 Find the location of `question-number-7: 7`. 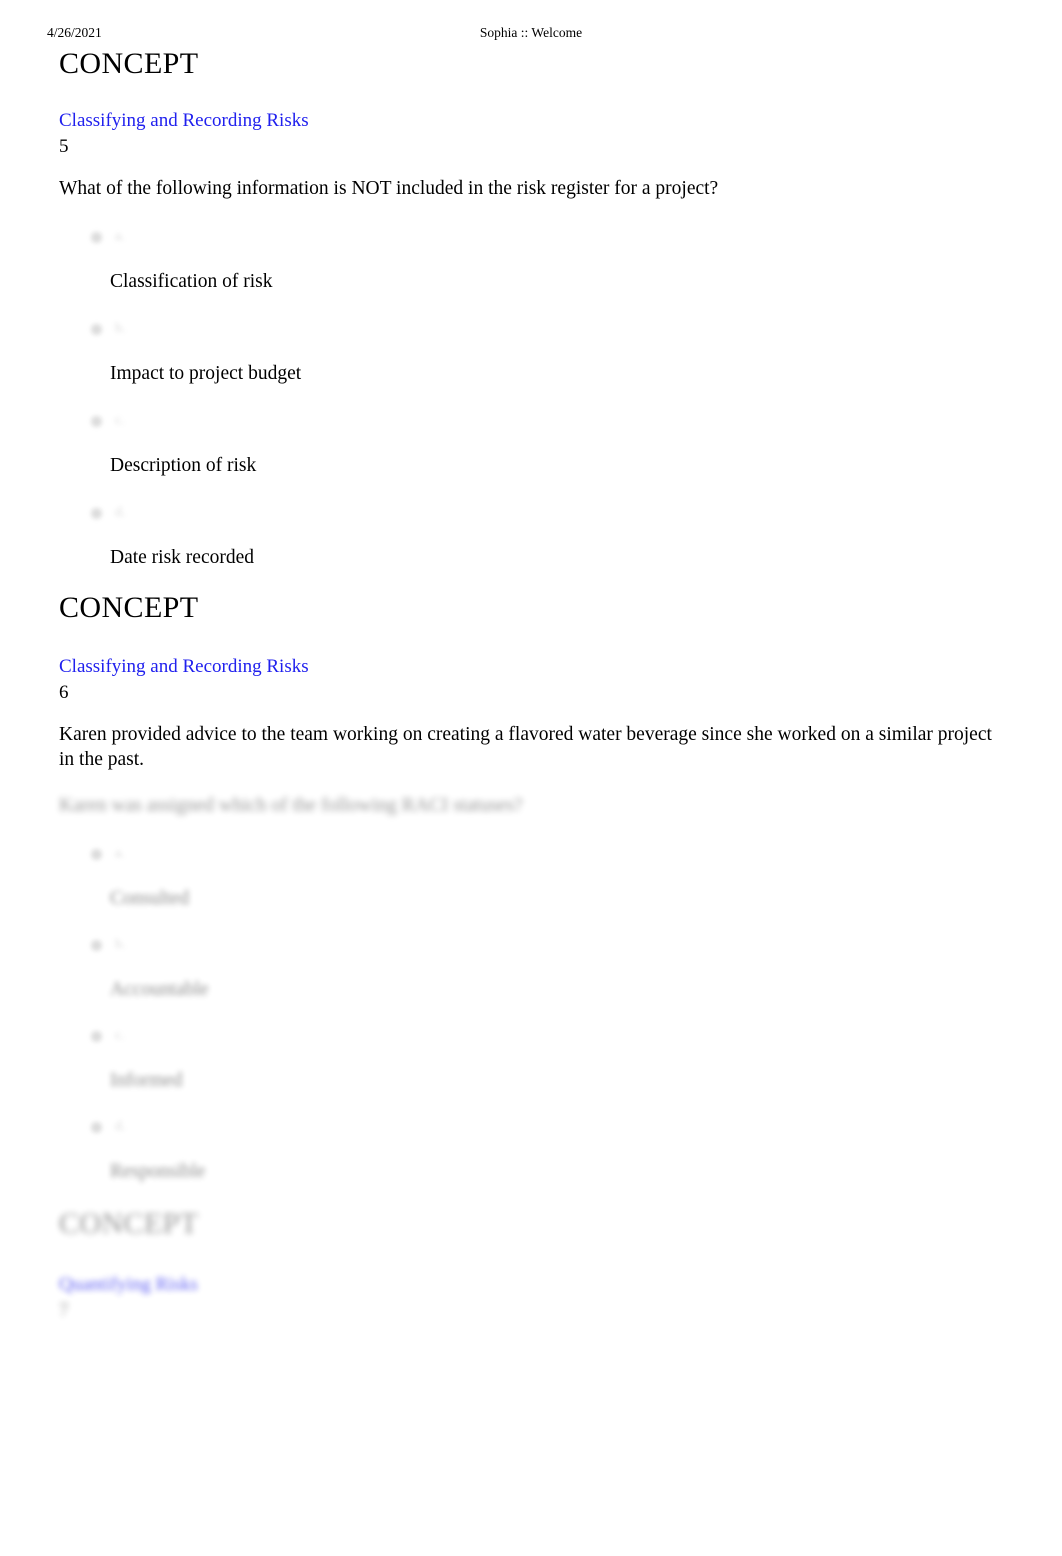

question-number-7: 7 is located at coordinates (539, 1310).